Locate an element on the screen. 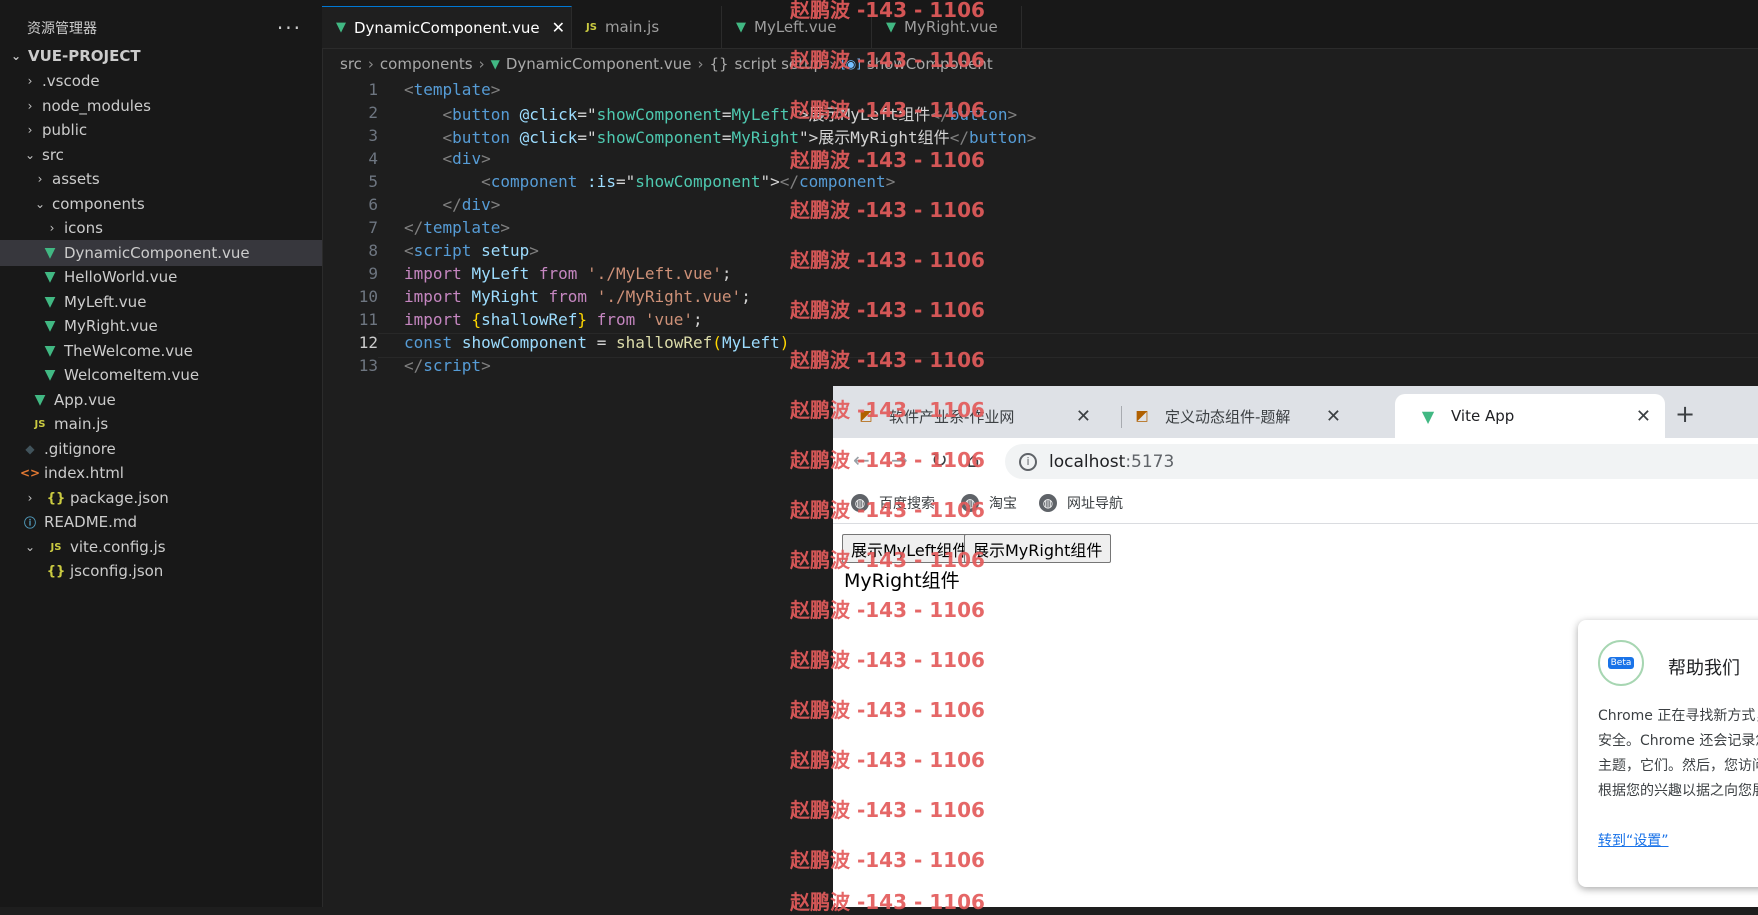 The image size is (1758, 915). tree-item-label: .gitignore is located at coordinates (80, 449).